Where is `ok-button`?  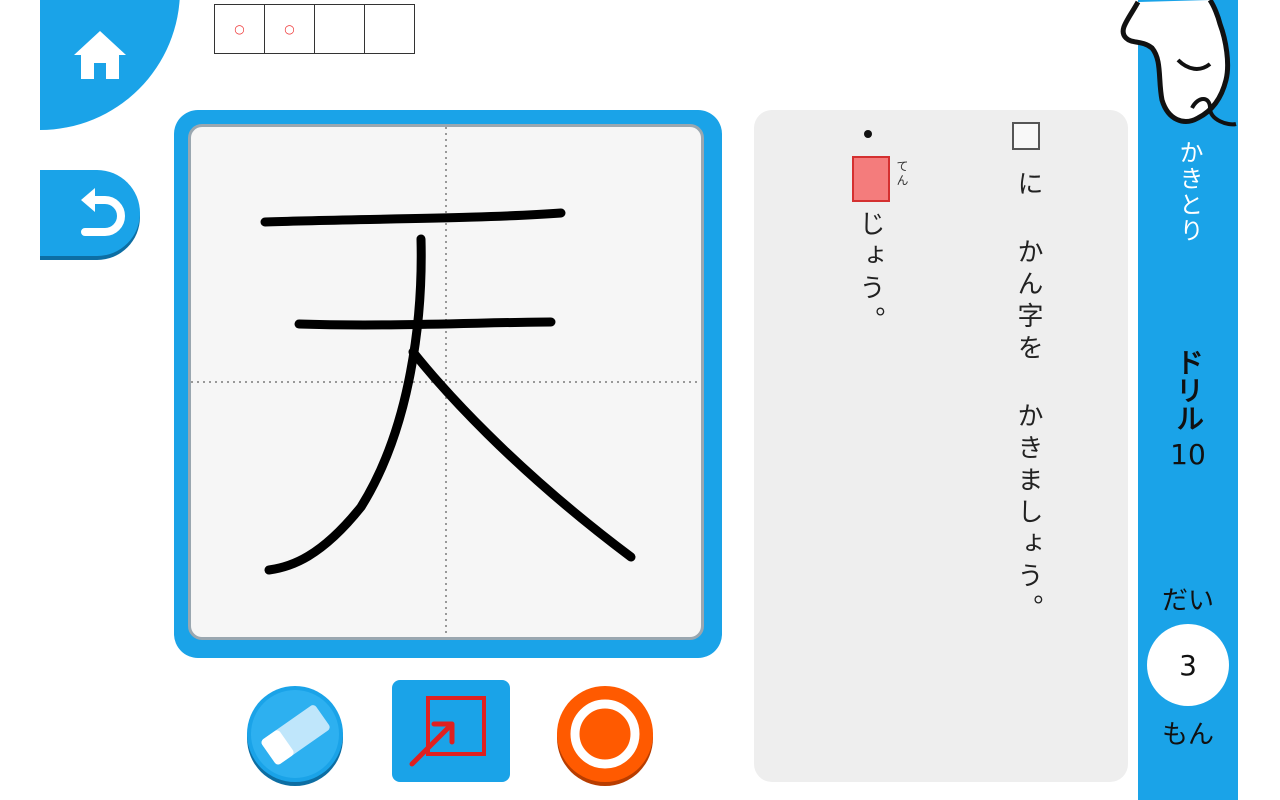 ok-button is located at coordinates (605, 735).